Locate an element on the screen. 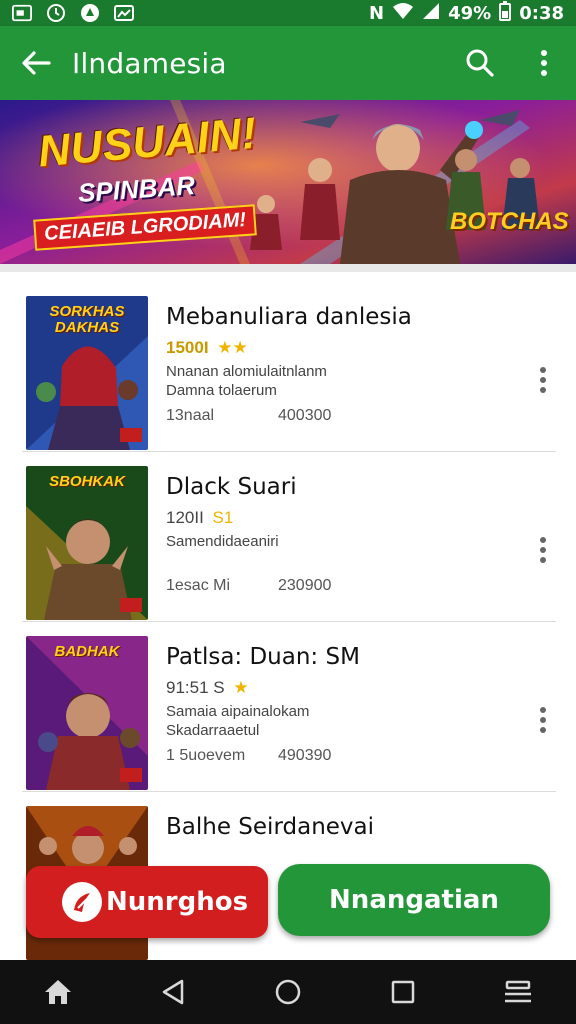 The width and height of the screenshot is (576, 1024). item-meta-left: 1esac Mi is located at coordinates (198, 585).